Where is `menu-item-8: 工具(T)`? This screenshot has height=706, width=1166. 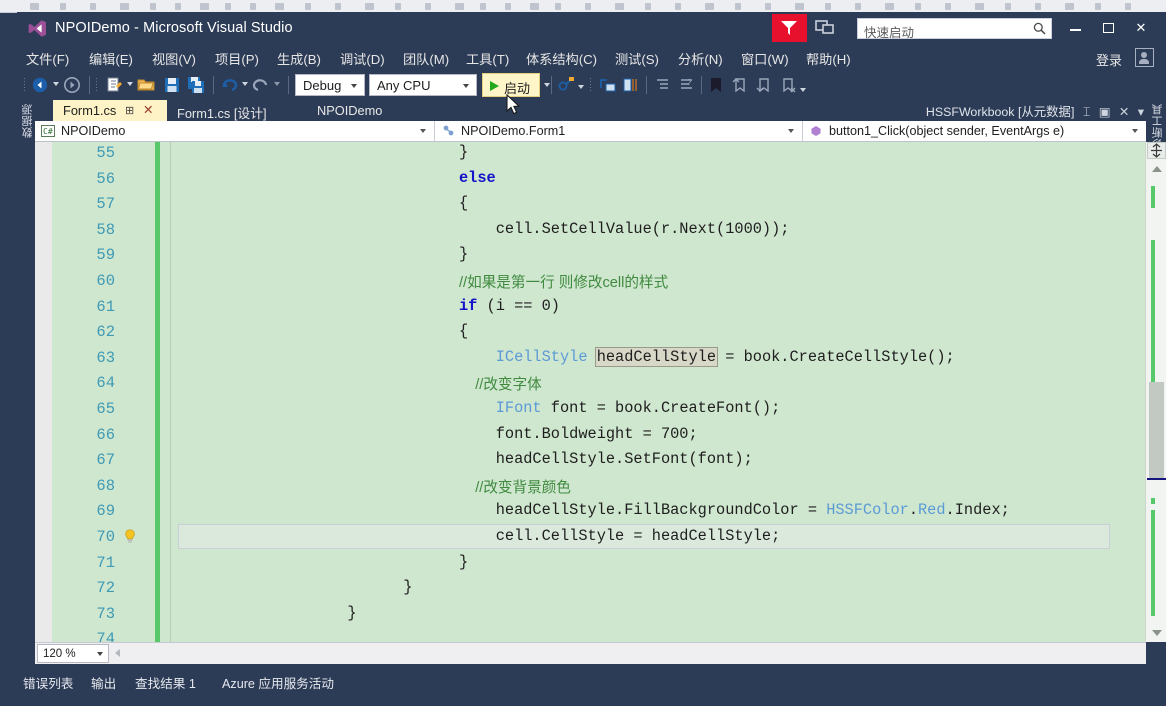 menu-item-8: 工具(T) is located at coordinates (487, 58).